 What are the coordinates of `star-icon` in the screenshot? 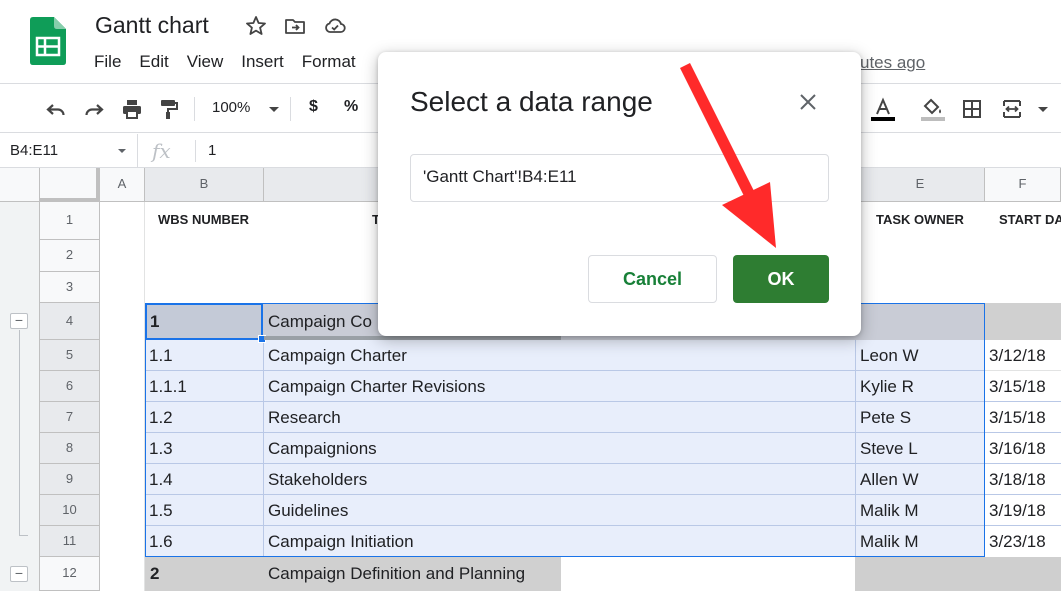 It's located at (256, 26).